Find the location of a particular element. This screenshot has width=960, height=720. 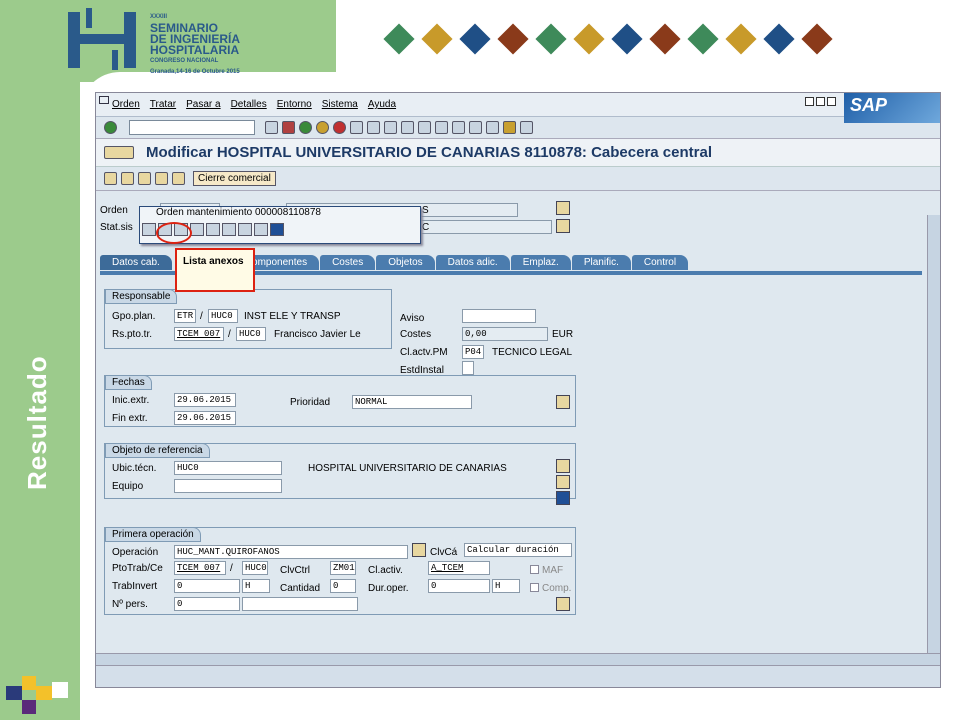

horizontal-scrollbar is located at coordinates (518, 659).